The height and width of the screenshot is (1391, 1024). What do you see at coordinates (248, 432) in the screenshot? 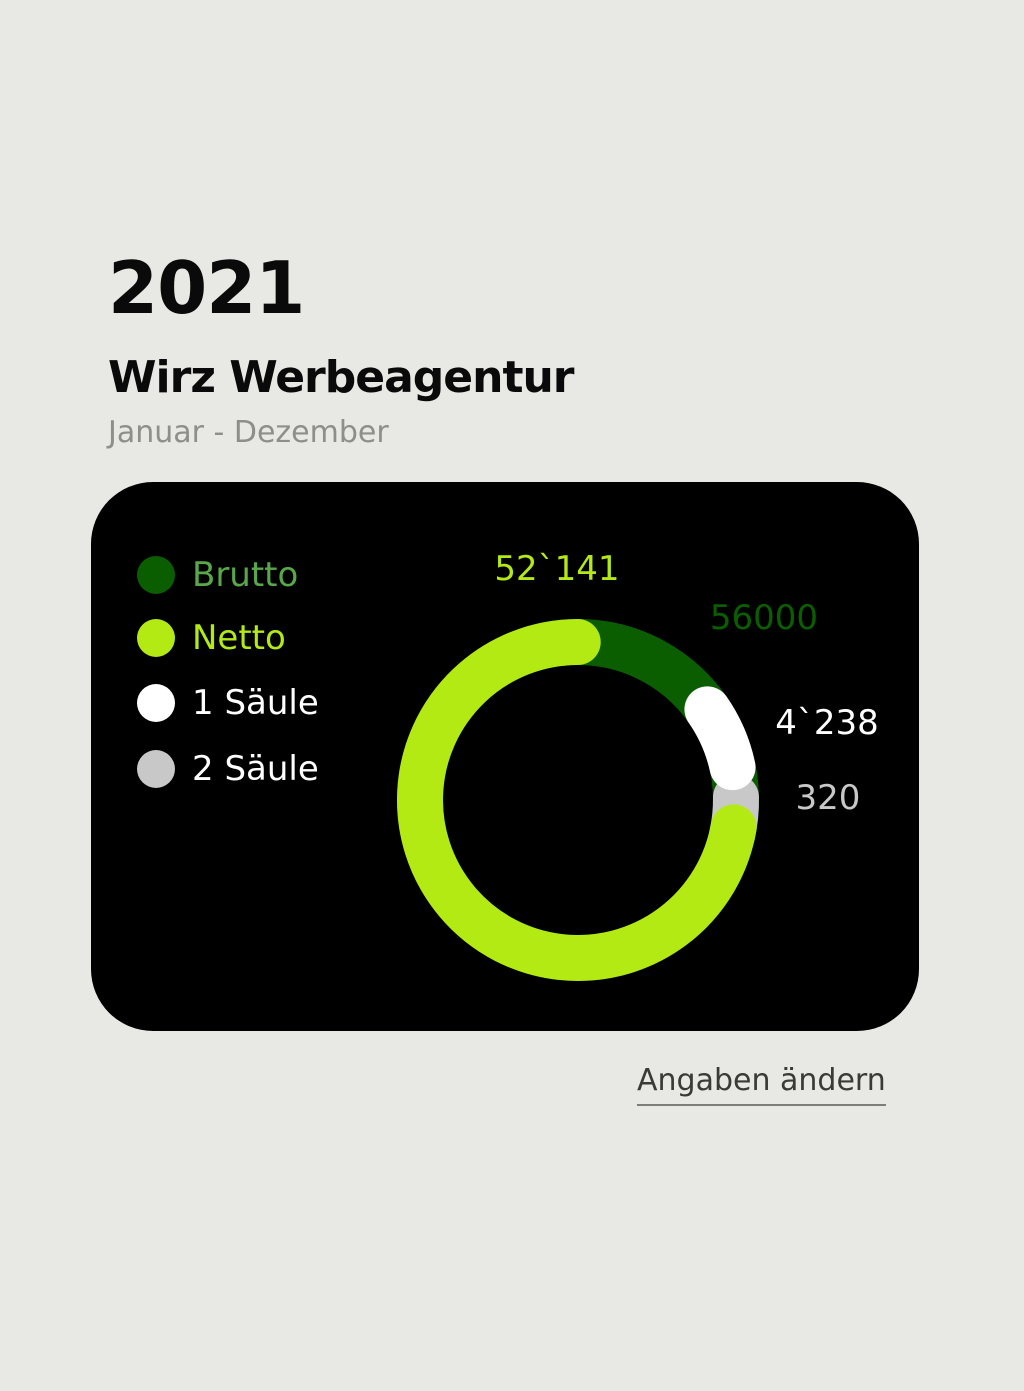
I see `period-range: Januar - Dezember` at bounding box center [248, 432].